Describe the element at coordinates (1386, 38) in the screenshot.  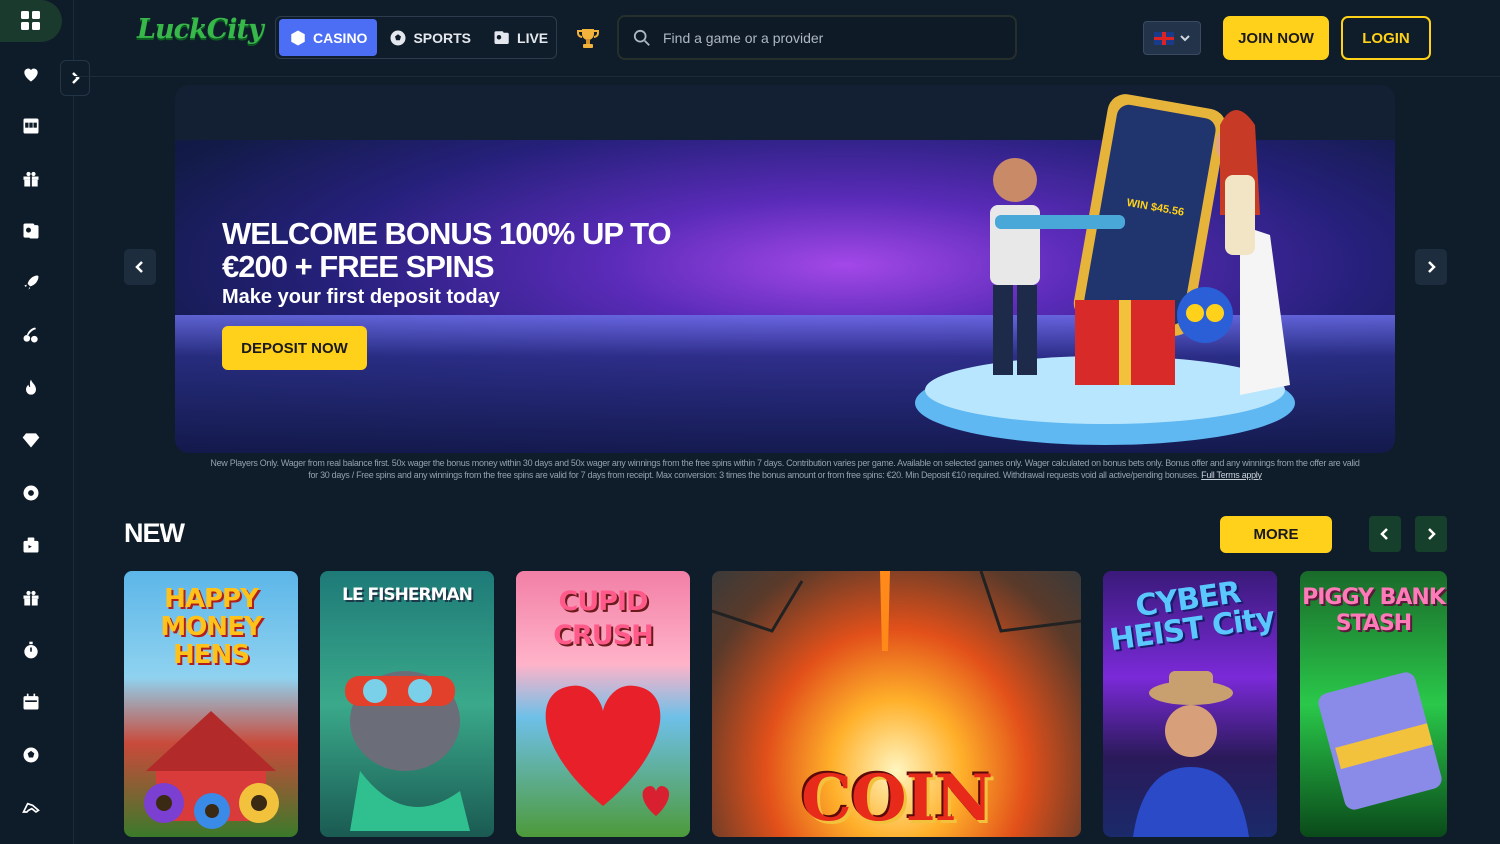
I see `login-button: LOGIN` at that location.